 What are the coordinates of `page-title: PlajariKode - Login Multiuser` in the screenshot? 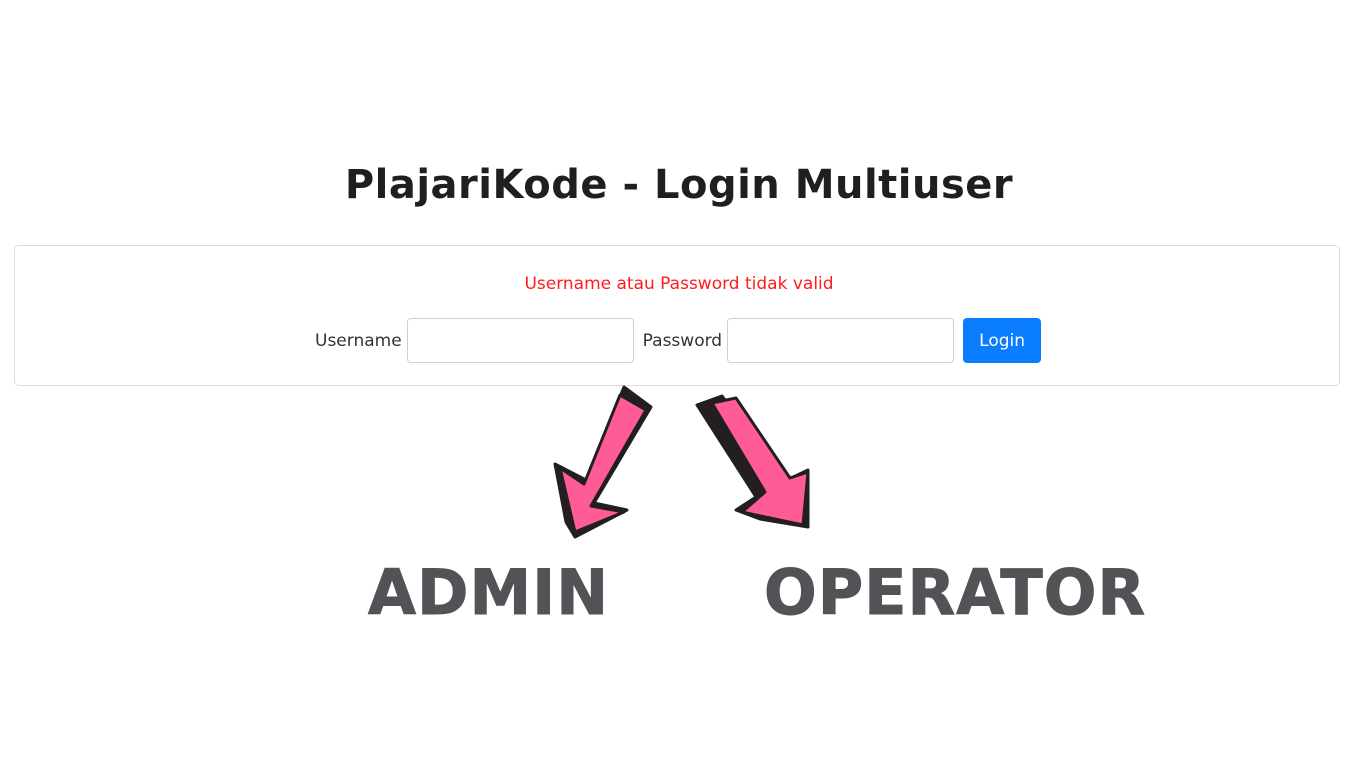 It's located at (679, 185).